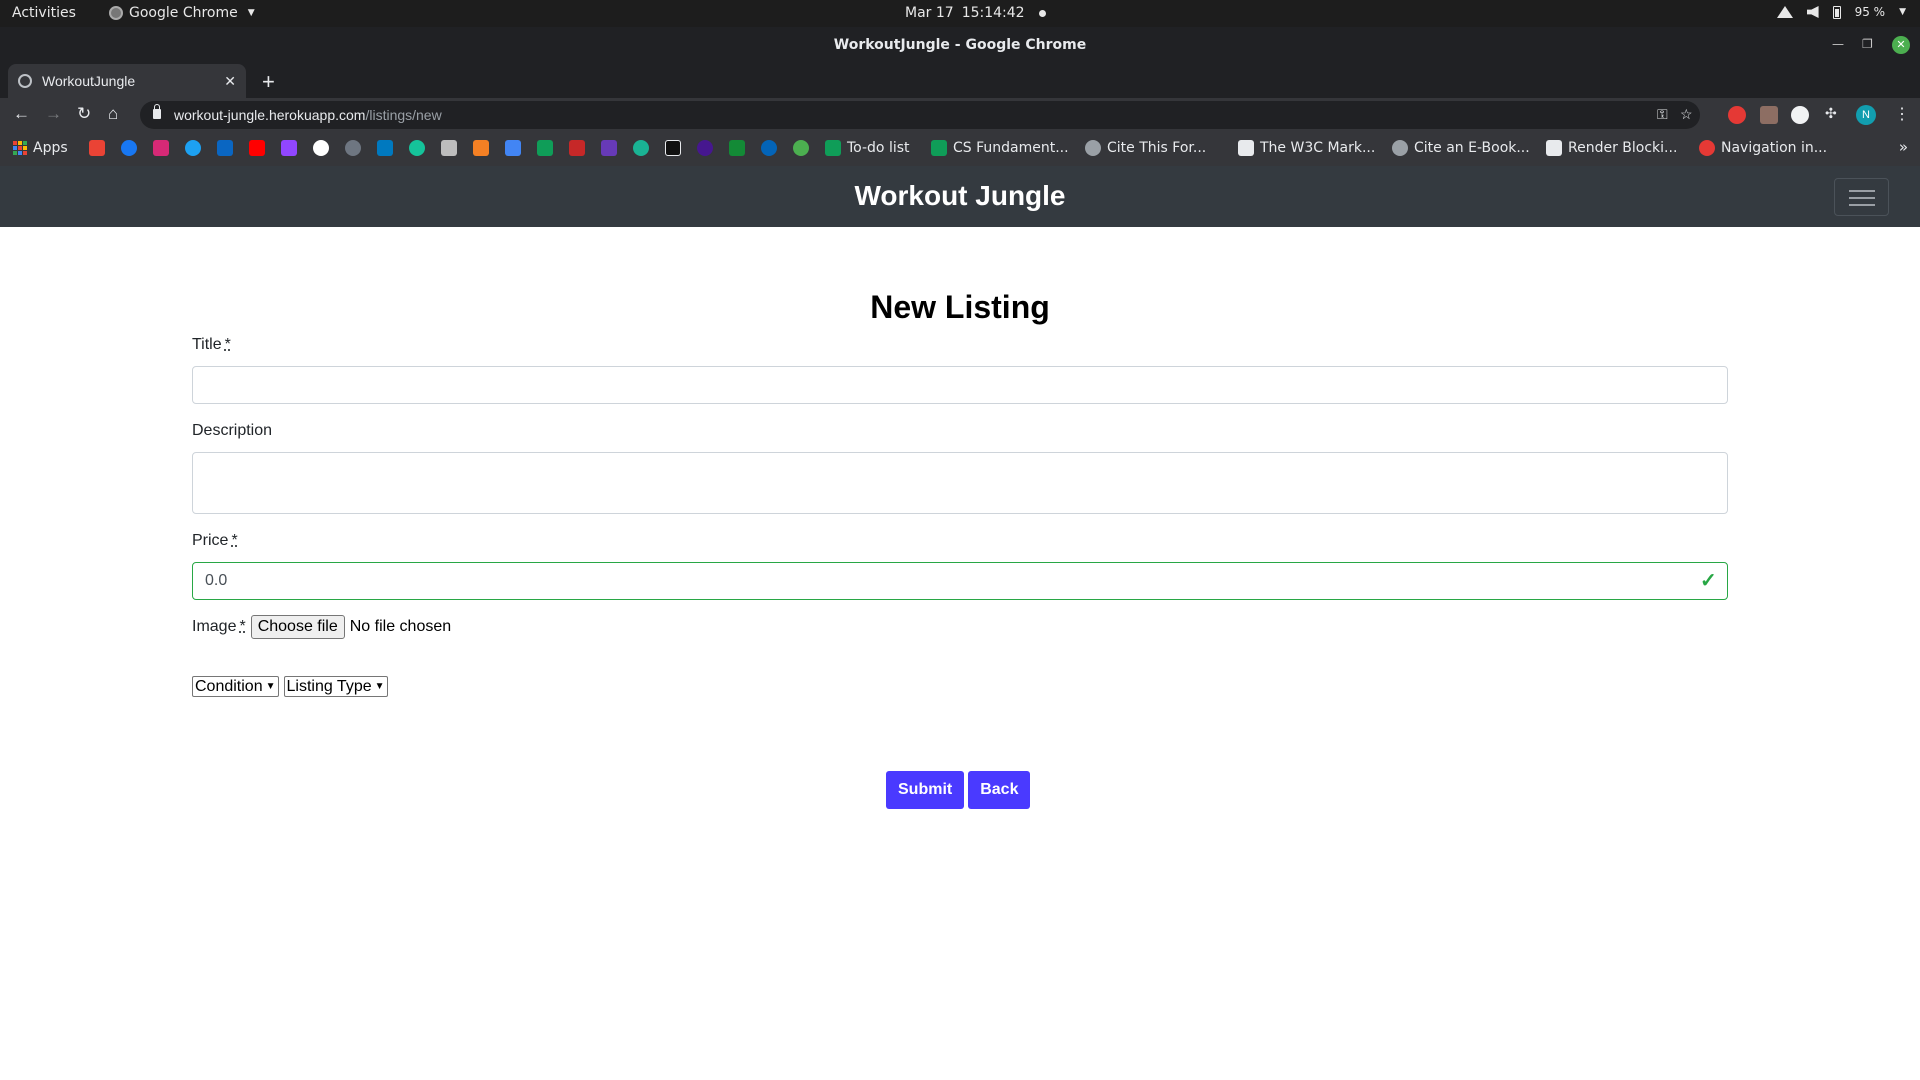 Image resolution: width=1920 pixels, height=1080 pixels. Describe the element at coordinates (705, 148) in the screenshot. I see `kahoot-icon` at that location.